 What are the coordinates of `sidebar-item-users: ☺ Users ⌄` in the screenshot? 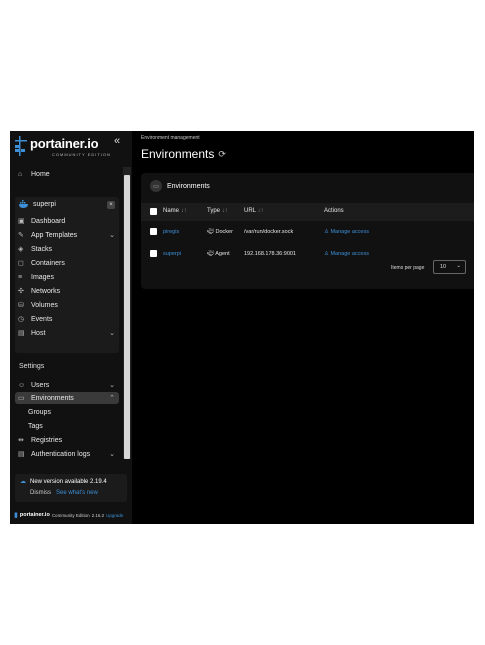 It's located at (67, 385).